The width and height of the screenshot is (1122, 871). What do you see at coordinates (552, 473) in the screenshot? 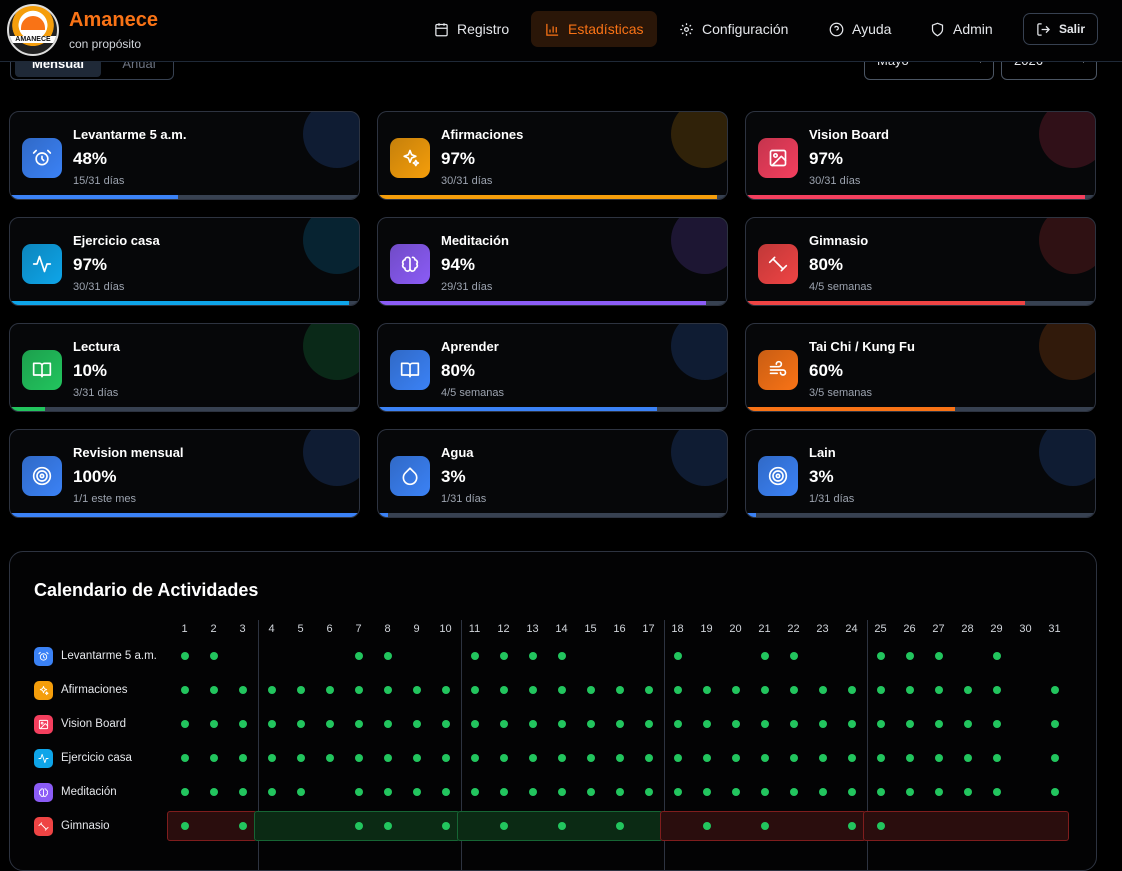
I see `habit-card: Agua 3% 1/31 días` at bounding box center [552, 473].